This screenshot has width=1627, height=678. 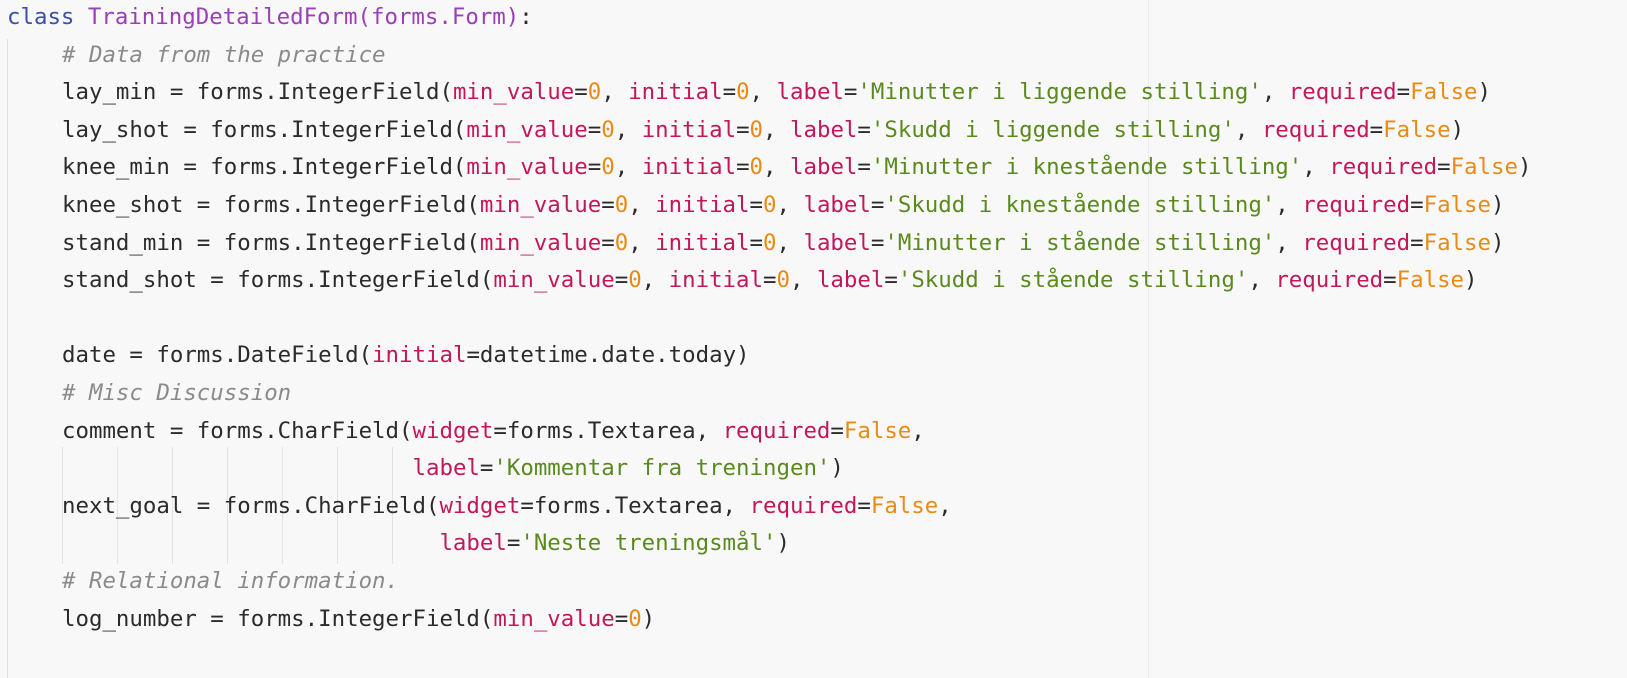 I want to click on code-line: # Misc Discussion, so click(x=149, y=393).